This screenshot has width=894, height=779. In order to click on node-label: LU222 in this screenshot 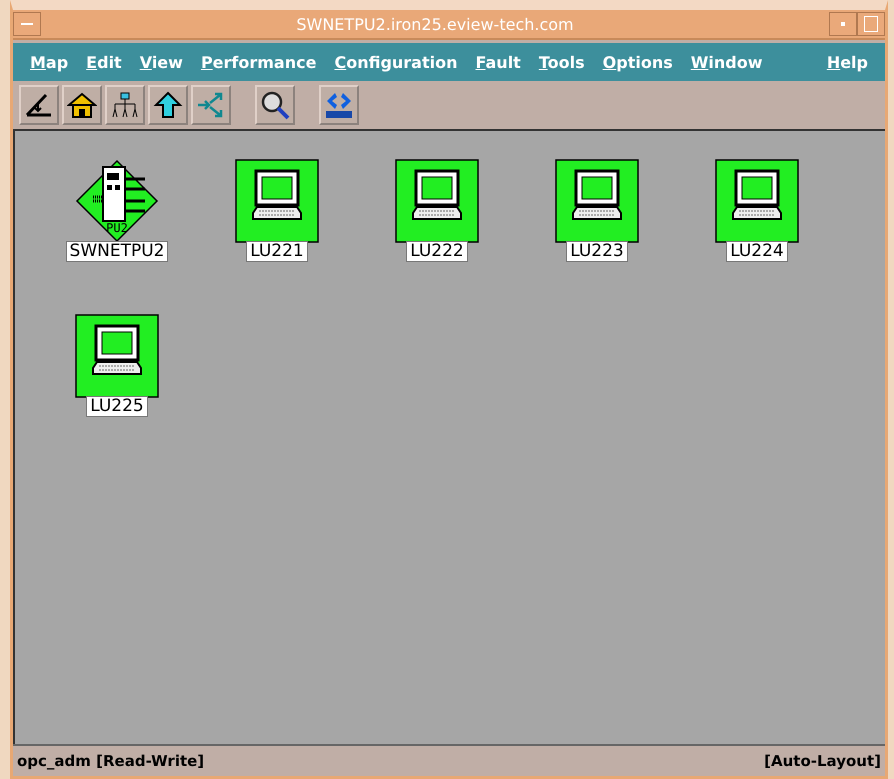, I will do `click(437, 251)`.